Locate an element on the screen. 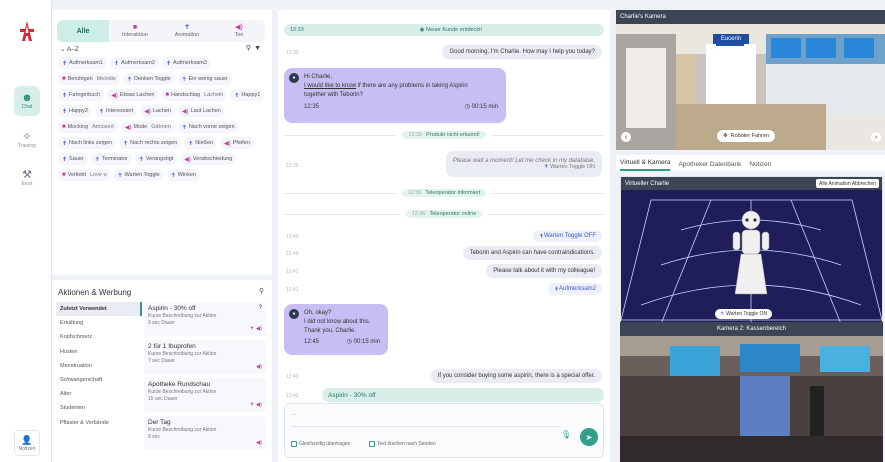 The width and height of the screenshot is (885, 462). msg1-time: 12:35 is located at coordinates (312, 107).